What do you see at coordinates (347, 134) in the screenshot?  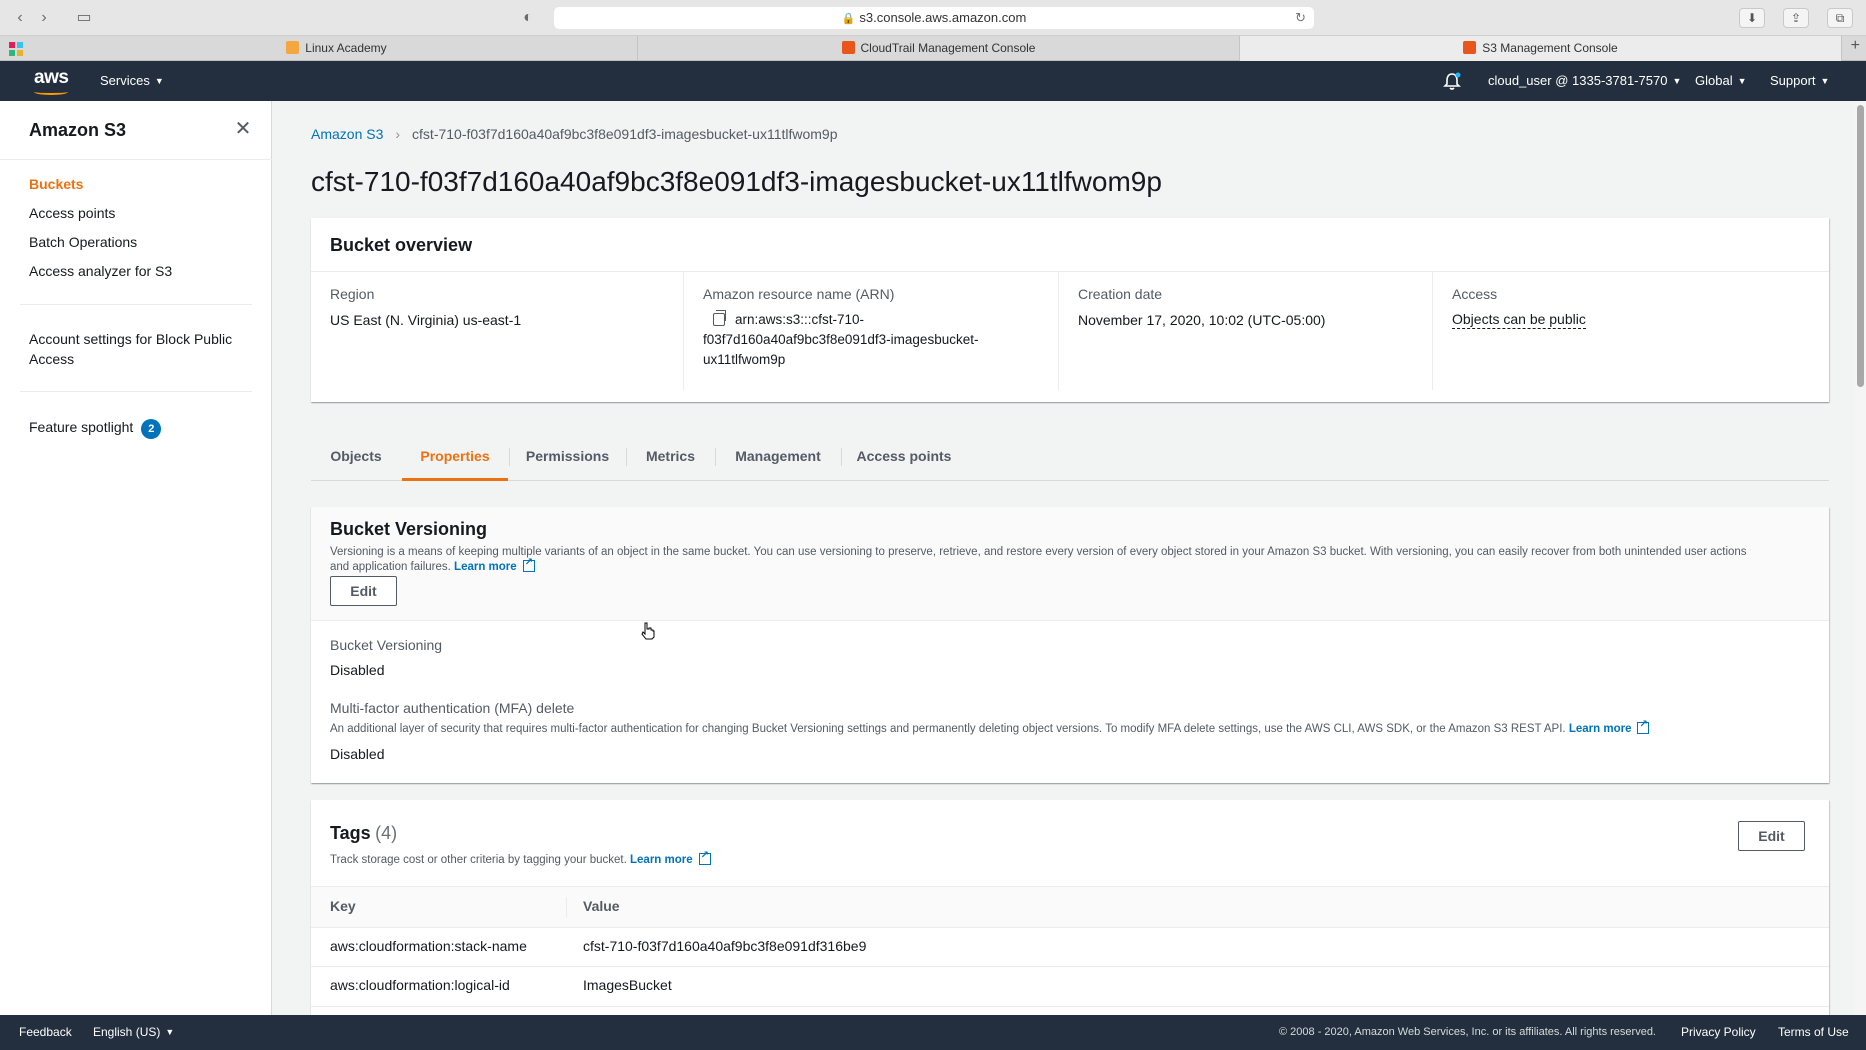 I see `breadcrumb-root-link: Amazon S3` at bounding box center [347, 134].